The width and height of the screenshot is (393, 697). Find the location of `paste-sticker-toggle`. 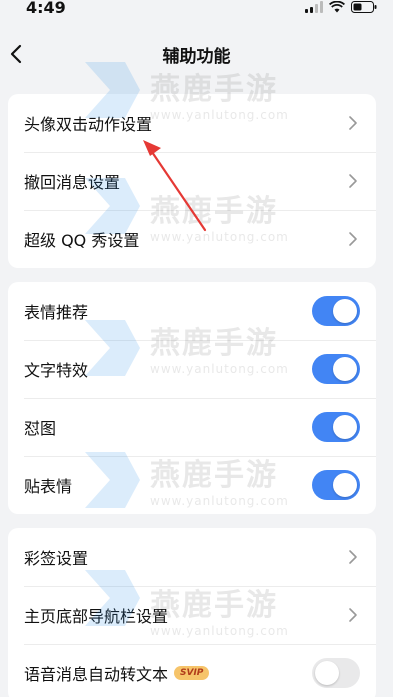

paste-sticker-toggle is located at coordinates (336, 485).